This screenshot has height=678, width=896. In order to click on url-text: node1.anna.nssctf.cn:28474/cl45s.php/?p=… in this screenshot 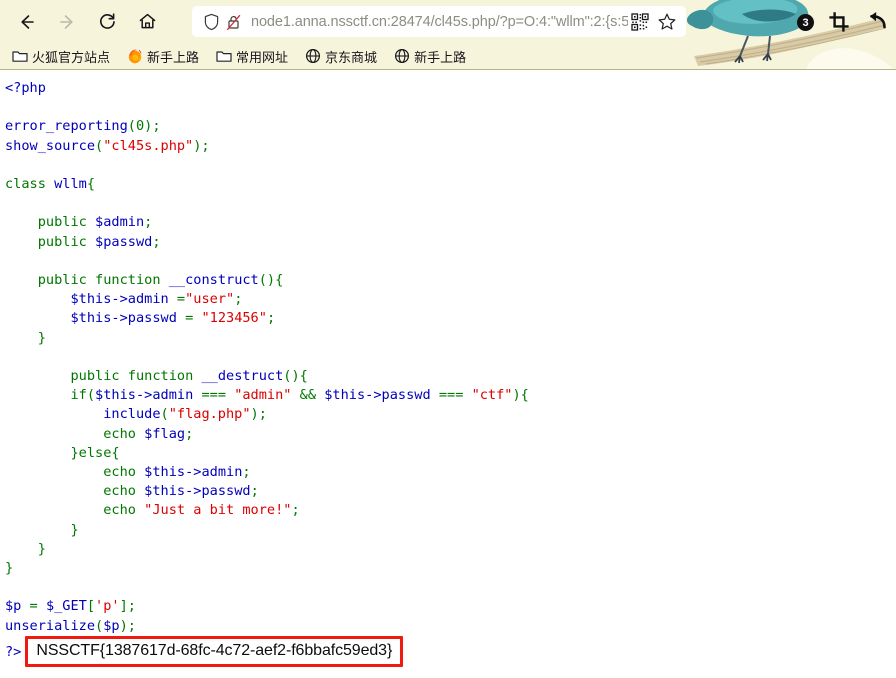, I will do `click(439, 22)`.